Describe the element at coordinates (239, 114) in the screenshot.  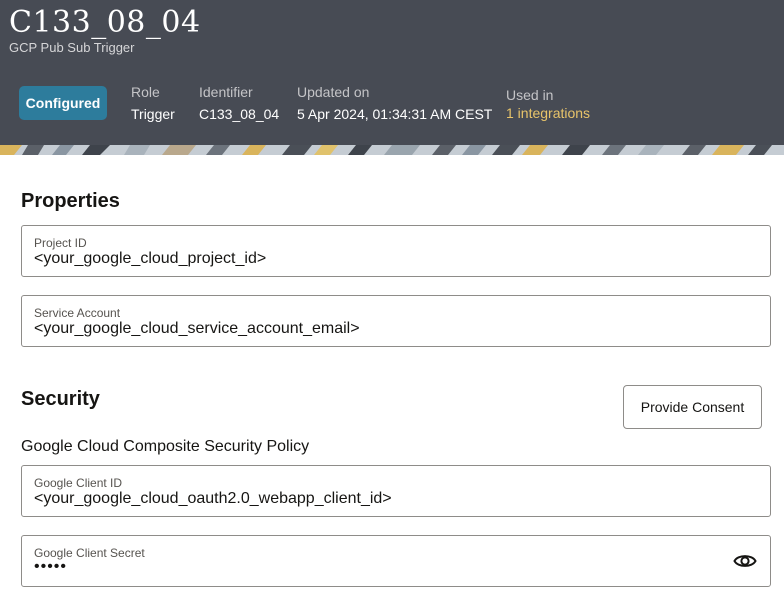
I see `identifier-value: C133_08_04` at that location.